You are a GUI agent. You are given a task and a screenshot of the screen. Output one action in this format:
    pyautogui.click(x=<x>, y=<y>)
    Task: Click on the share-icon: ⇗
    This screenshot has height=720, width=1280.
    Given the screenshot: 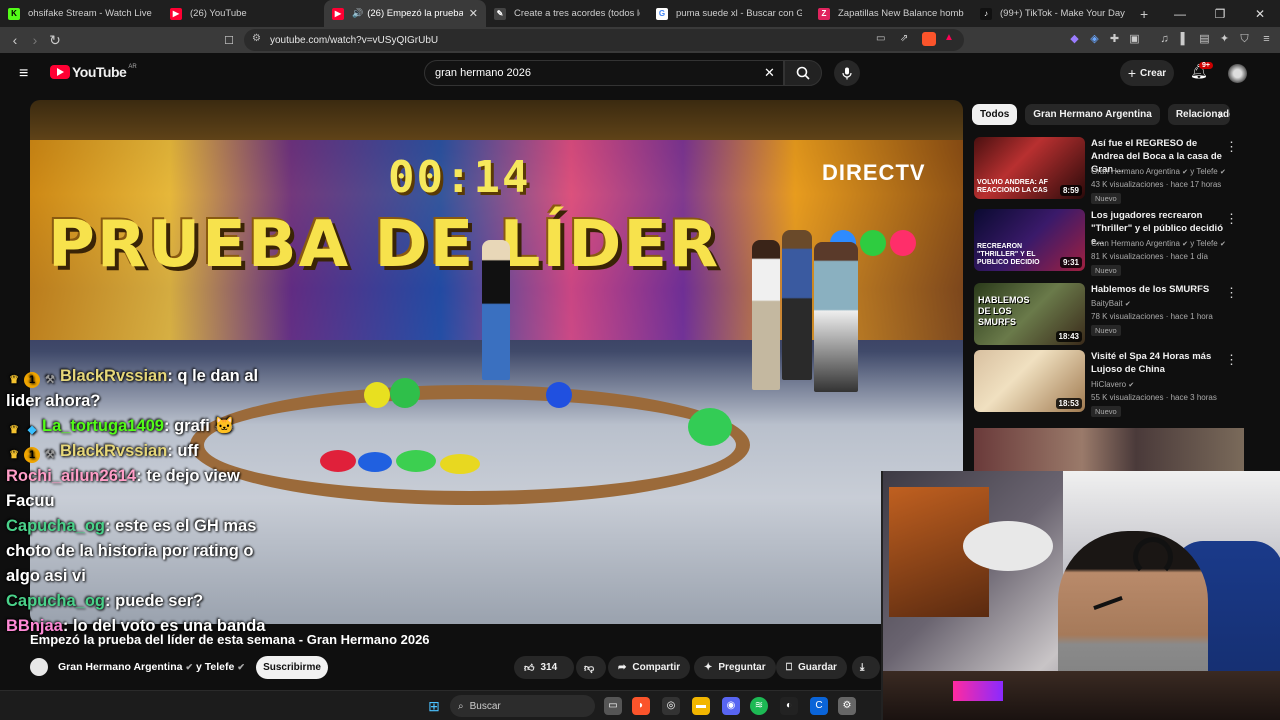 What is the action you would take?
    pyautogui.click(x=904, y=38)
    